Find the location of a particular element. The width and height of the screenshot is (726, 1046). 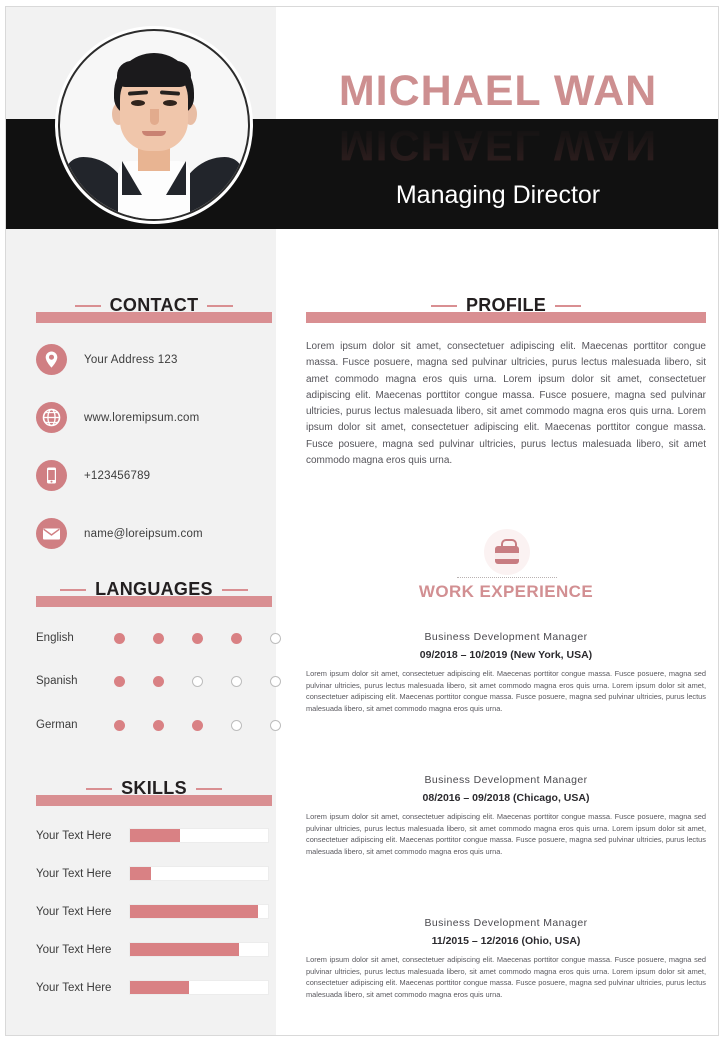

candidate-name-reflection: MICHAEL WAN is located at coordinates (498, 145).